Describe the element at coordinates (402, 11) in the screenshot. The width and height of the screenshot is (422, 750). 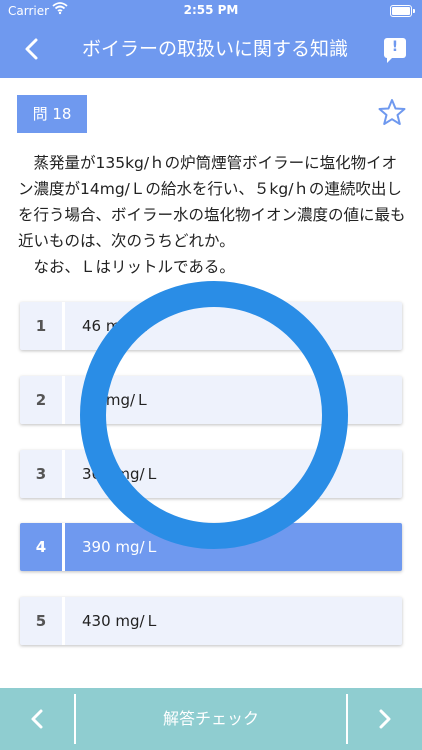
I see `battery-icon` at that location.